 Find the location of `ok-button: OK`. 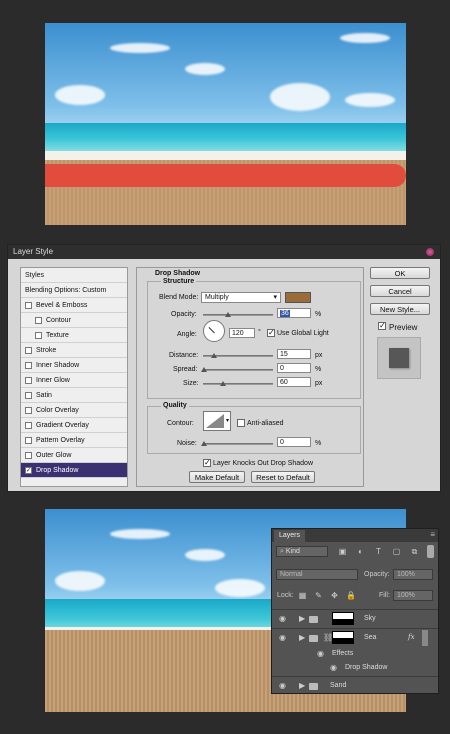

ok-button: OK is located at coordinates (400, 273).